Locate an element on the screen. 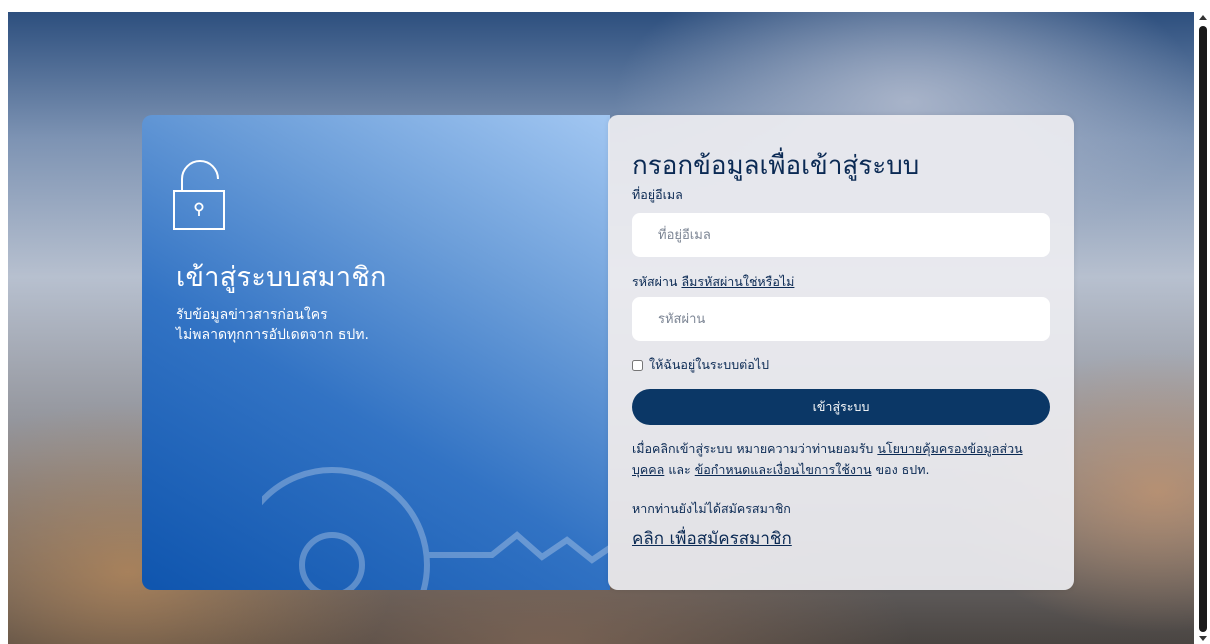  email-label: ที่อยู่อีเมล is located at coordinates (657, 194).